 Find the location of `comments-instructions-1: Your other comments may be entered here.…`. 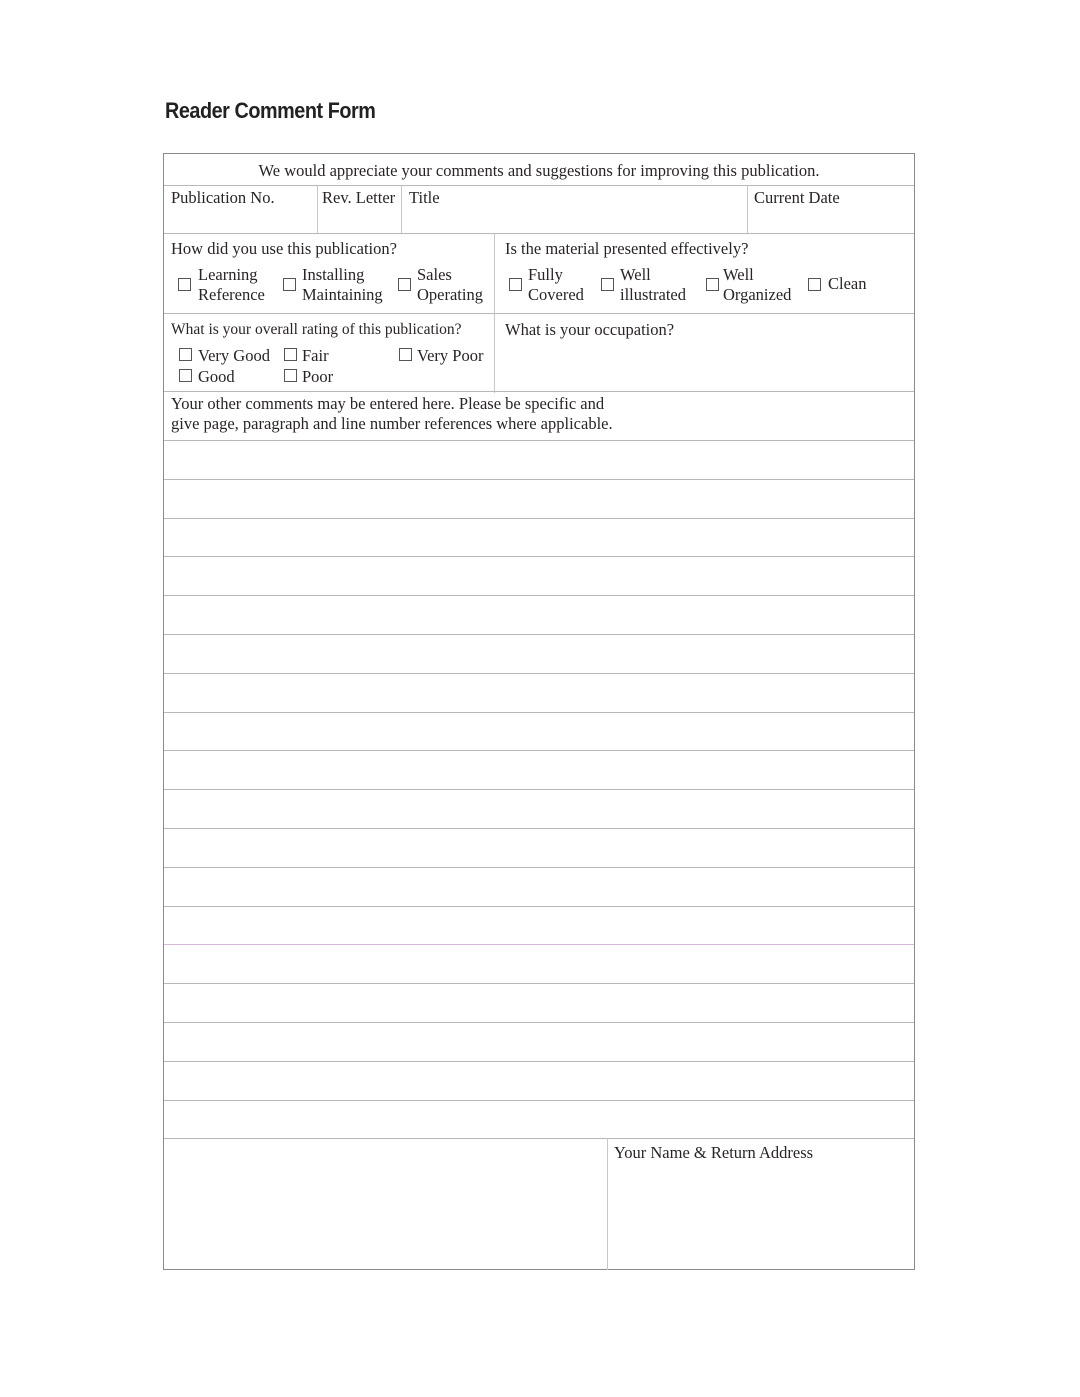

comments-instructions-1: Your other comments may be entered here.… is located at coordinates (388, 403).